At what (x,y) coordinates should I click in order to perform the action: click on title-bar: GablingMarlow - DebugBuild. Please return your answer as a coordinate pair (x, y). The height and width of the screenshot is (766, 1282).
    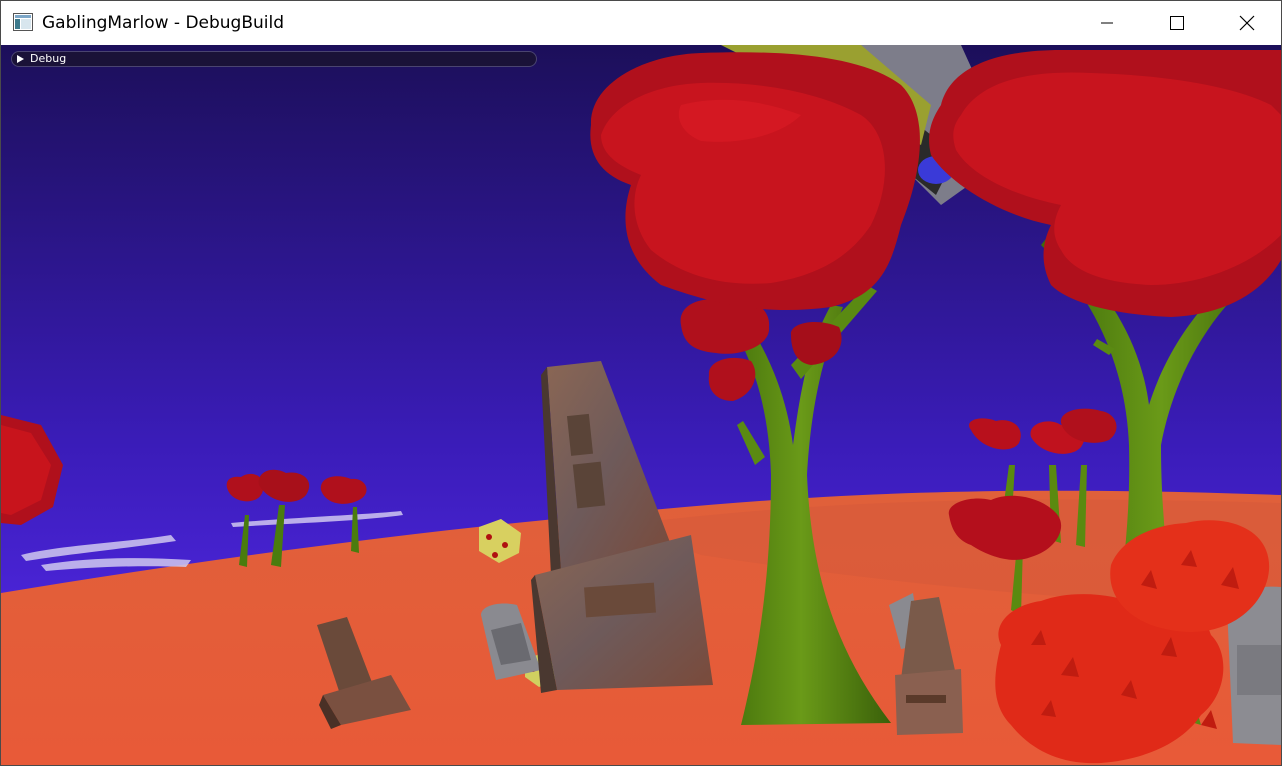
    Looking at the image, I should click on (641, 23).